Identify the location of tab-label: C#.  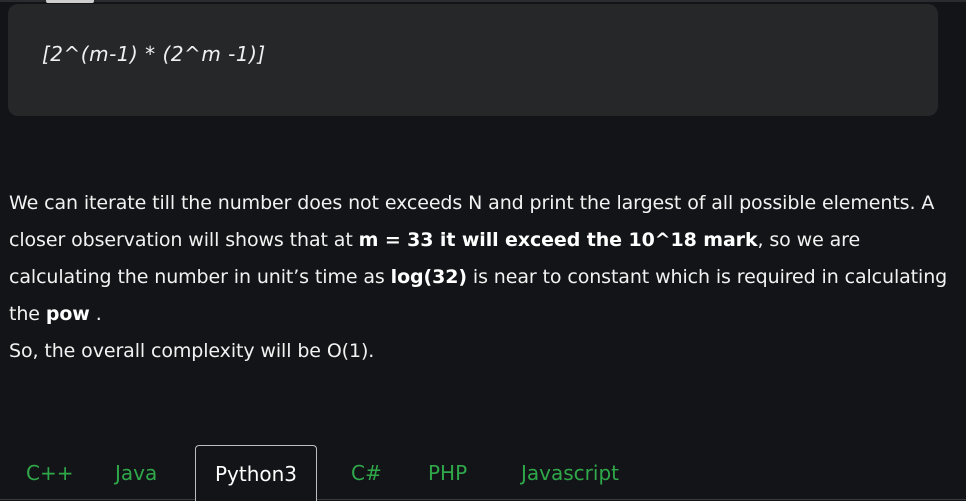
(366, 473).